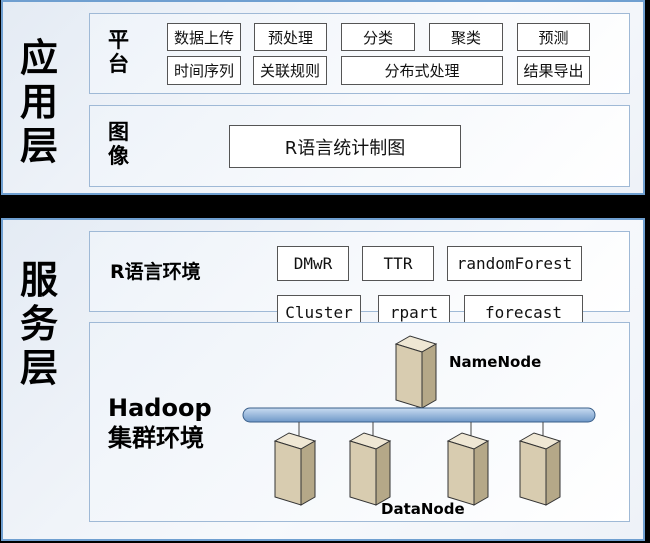 The width and height of the screenshot is (650, 543). What do you see at coordinates (204, 37) in the screenshot?
I see `platform-item: 数据上传` at bounding box center [204, 37].